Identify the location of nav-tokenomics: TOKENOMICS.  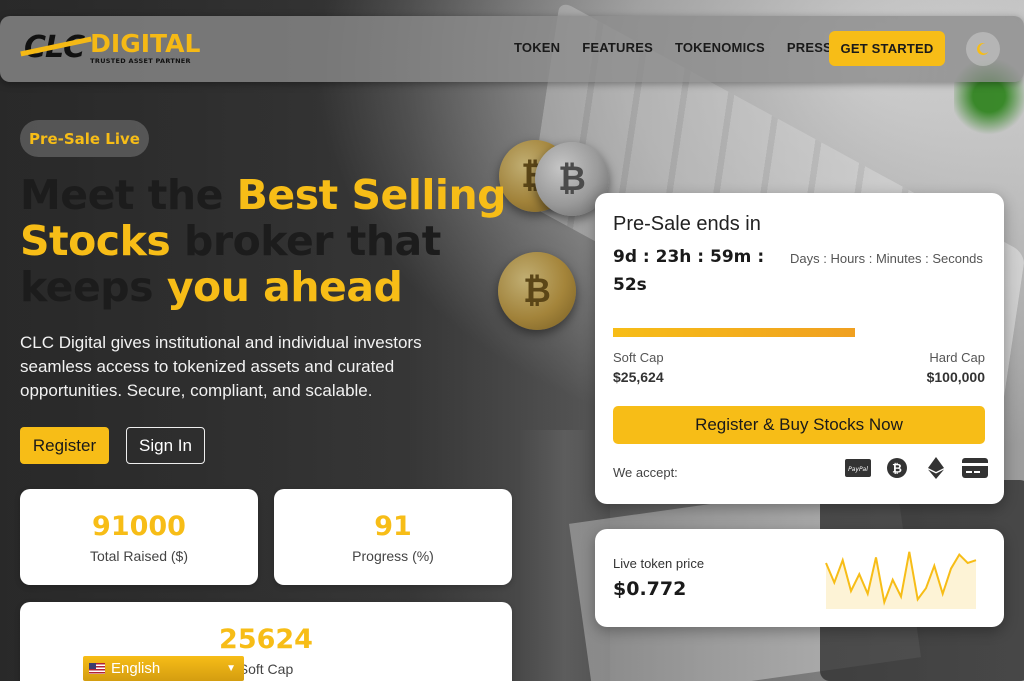
(720, 47).